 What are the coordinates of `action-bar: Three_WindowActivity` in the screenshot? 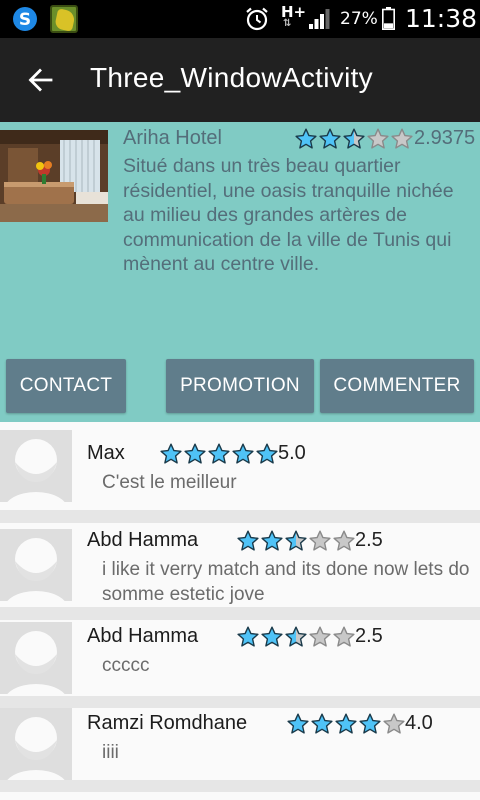 It's located at (240, 80).